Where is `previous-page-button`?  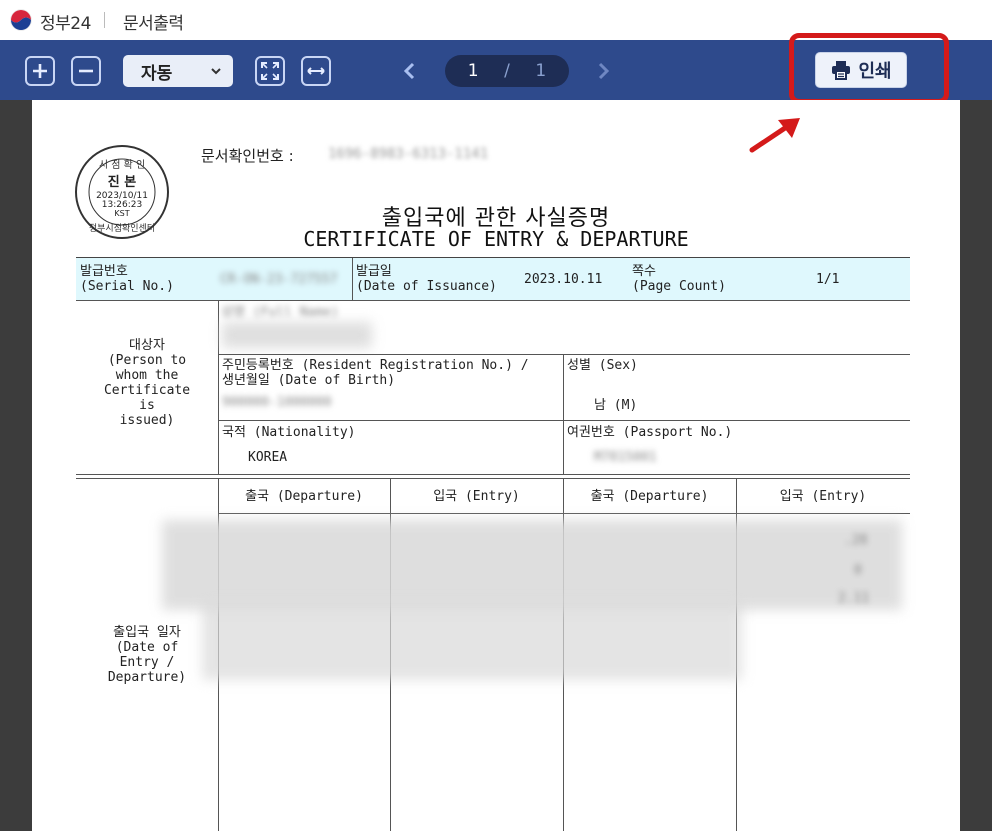
previous-page-button is located at coordinates (410, 71).